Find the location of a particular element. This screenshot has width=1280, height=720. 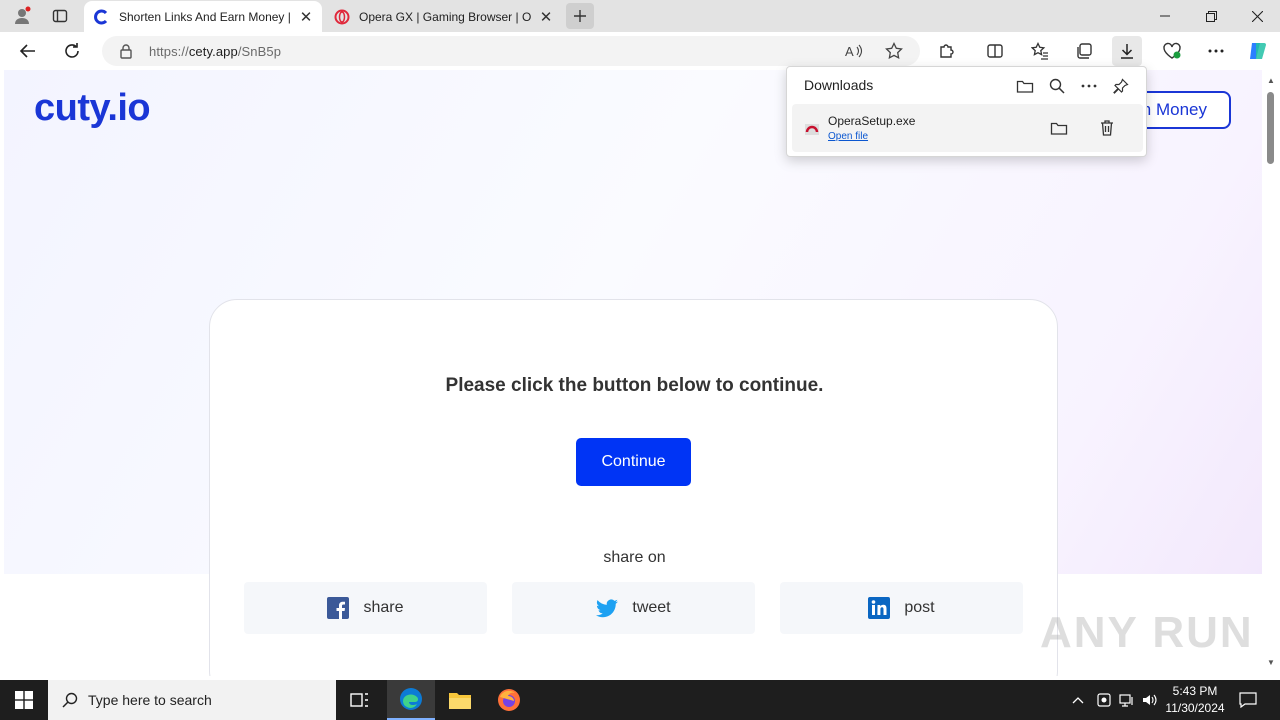

tab-cuty: Shorten Links And Earn Money | C ✕ is located at coordinates (203, 16).